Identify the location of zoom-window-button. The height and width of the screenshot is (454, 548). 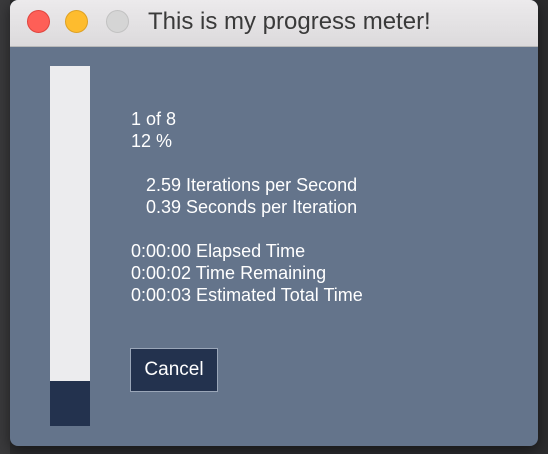
(117, 21).